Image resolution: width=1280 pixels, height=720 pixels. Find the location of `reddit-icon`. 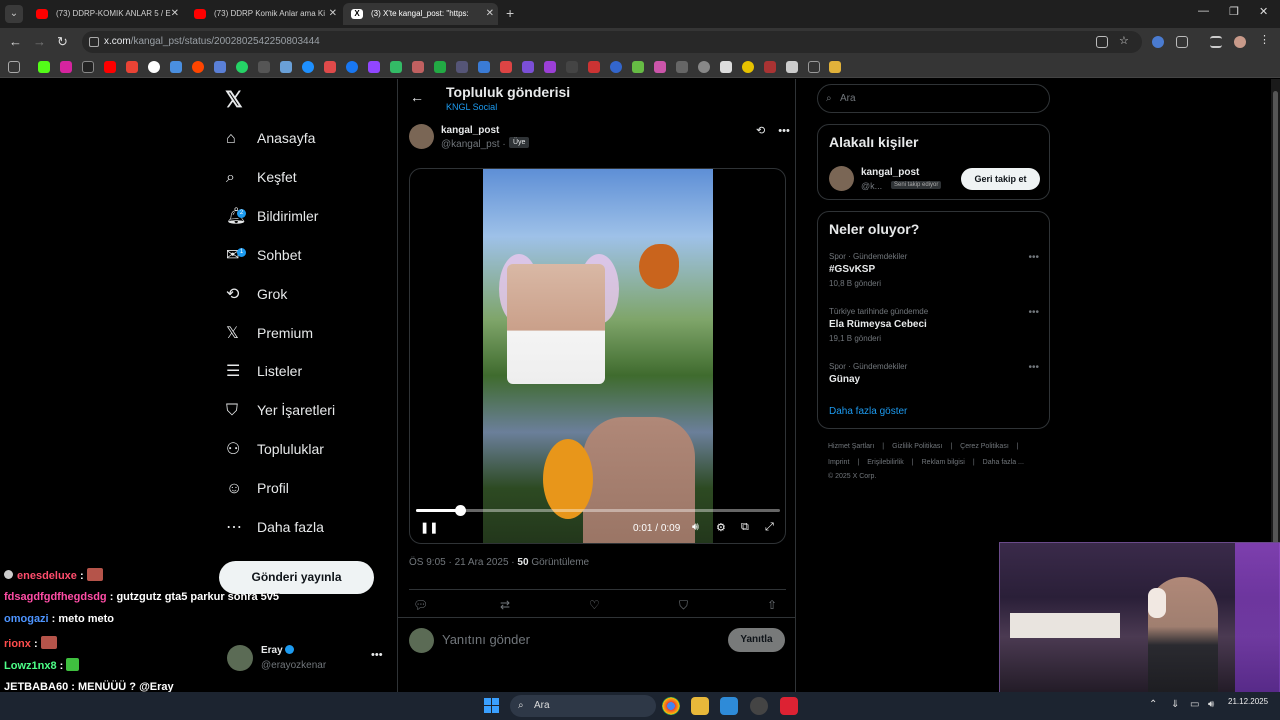

reddit-icon is located at coordinates (198, 67).